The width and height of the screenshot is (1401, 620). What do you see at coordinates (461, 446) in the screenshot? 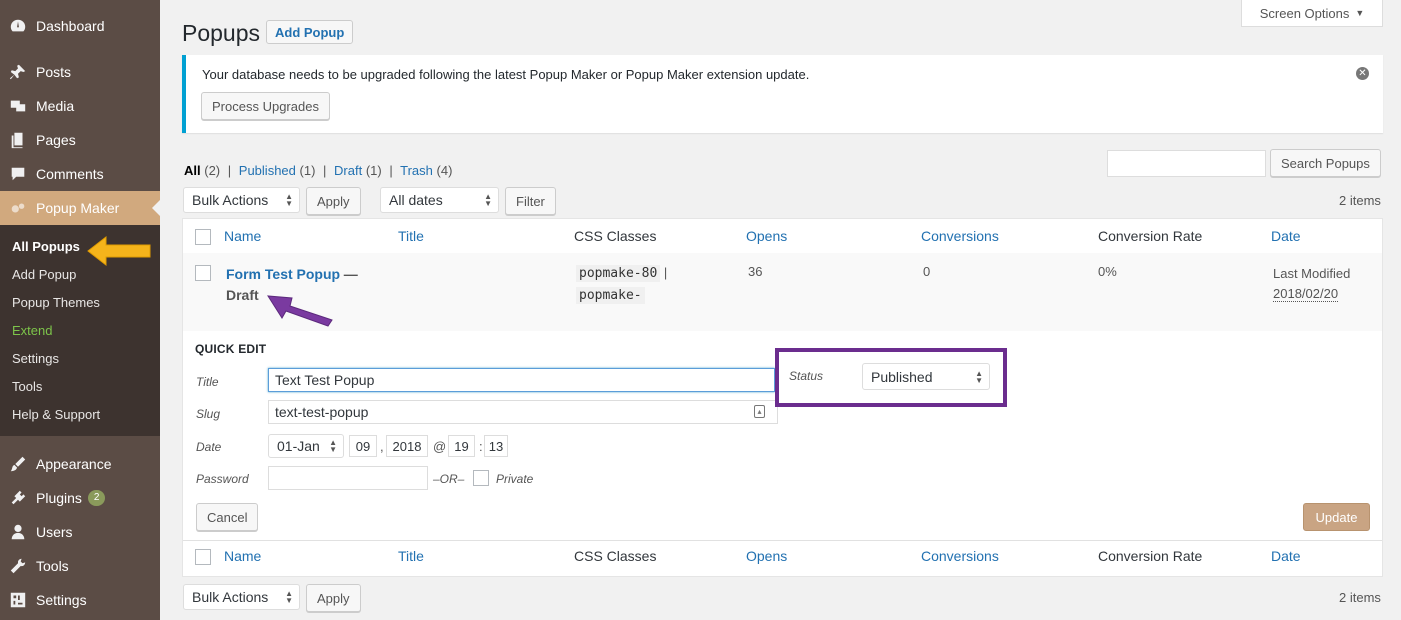
I see `hour-input: 19` at bounding box center [461, 446].